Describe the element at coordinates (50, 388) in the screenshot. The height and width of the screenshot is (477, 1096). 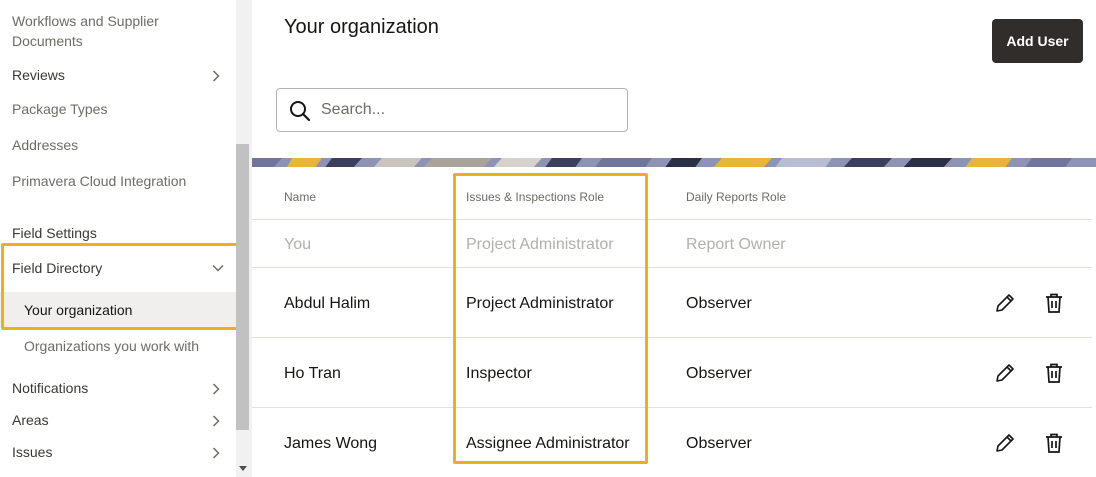
I see `sidebar-item-label: Notifications` at that location.